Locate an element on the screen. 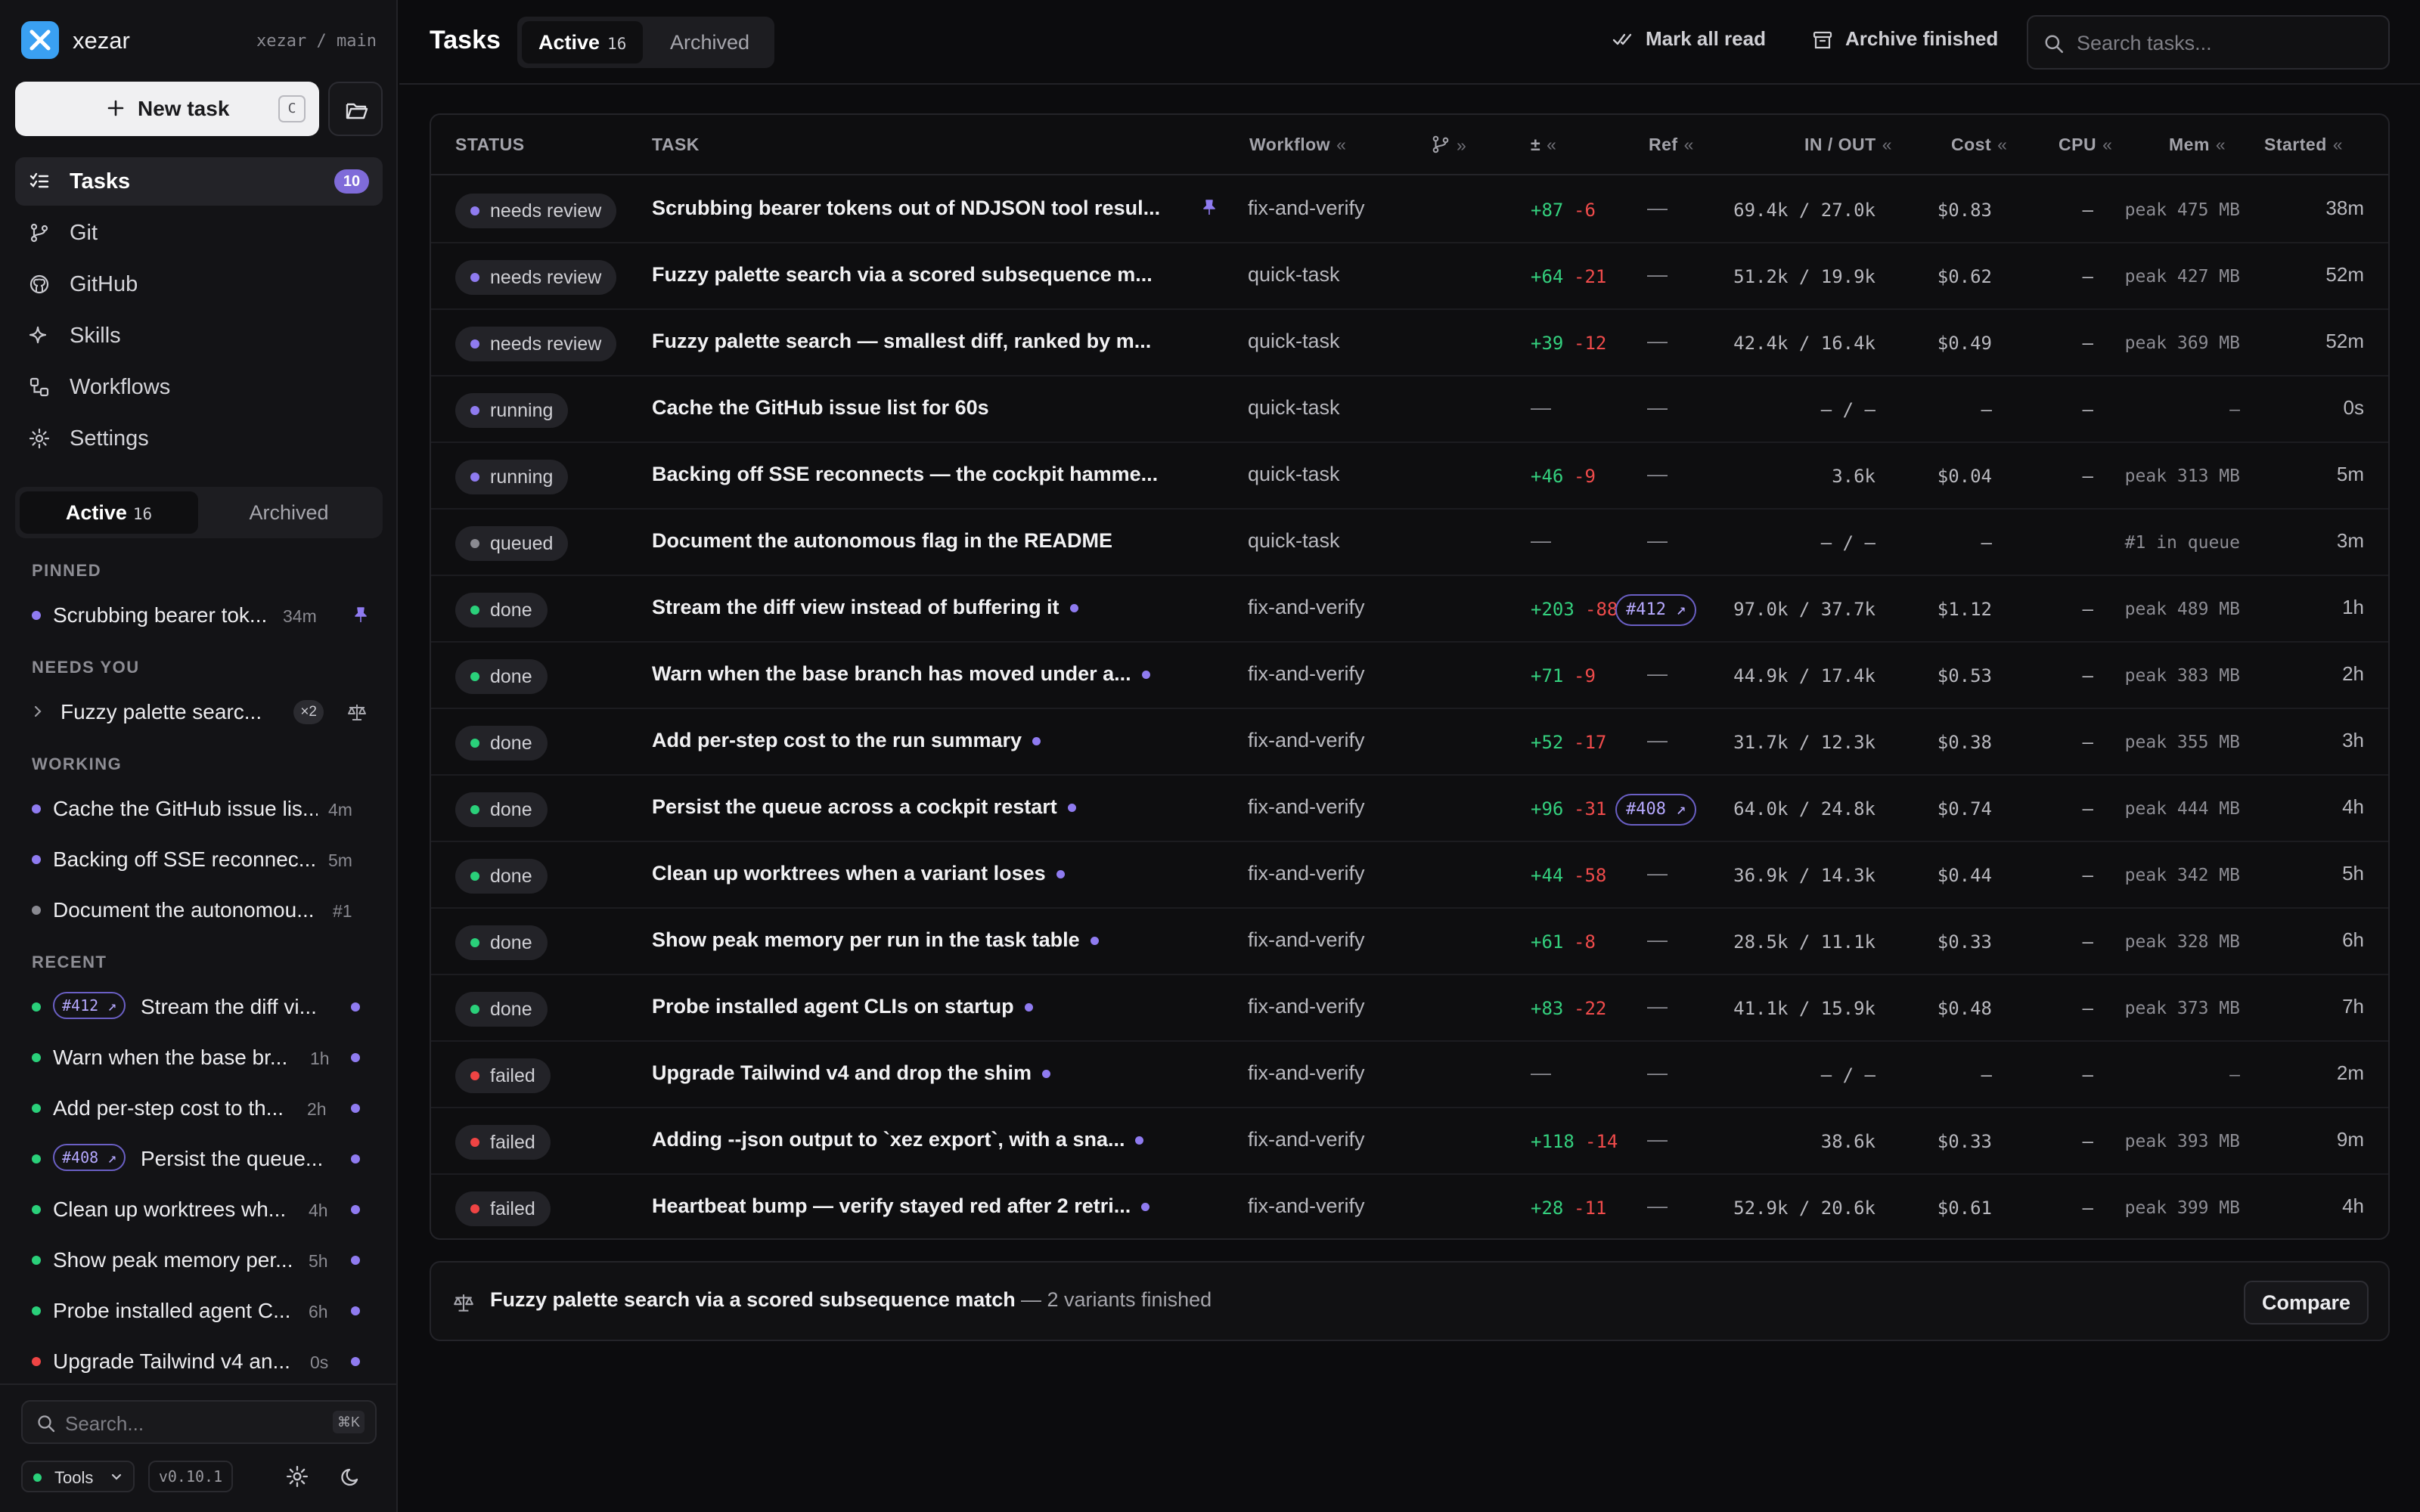 The height and width of the screenshot is (1512, 2420). column-header-workflow: Workflow « is located at coordinates (1297, 145).